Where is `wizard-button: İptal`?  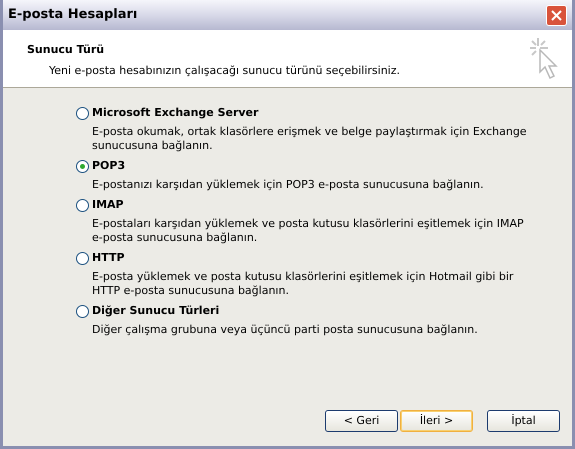
wizard-button: İptal is located at coordinates (523, 421).